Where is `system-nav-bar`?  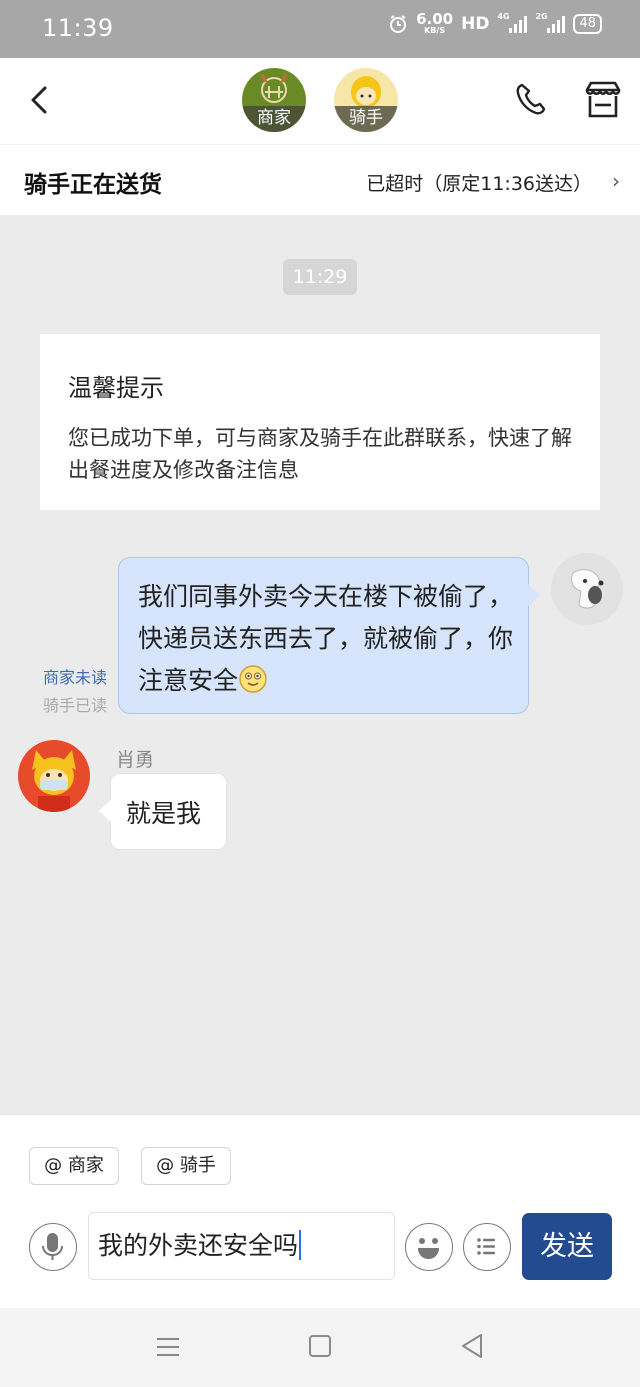 system-nav-bar is located at coordinates (320, 1347).